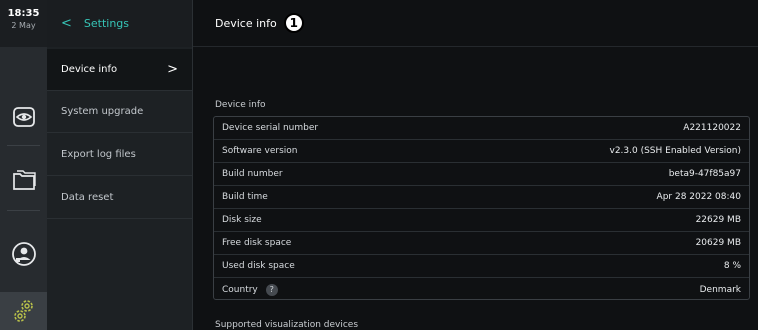  I want to click on page-header: Device info 1, so click(475, 23).